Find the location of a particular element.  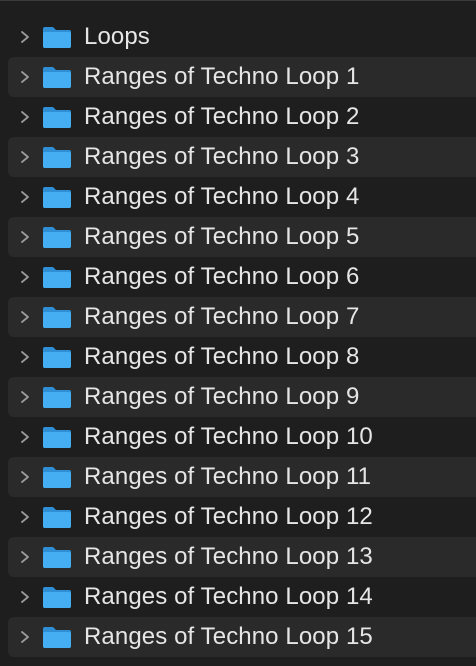

list-item: Ranges of Techno Loop 7 is located at coordinates (242, 317).